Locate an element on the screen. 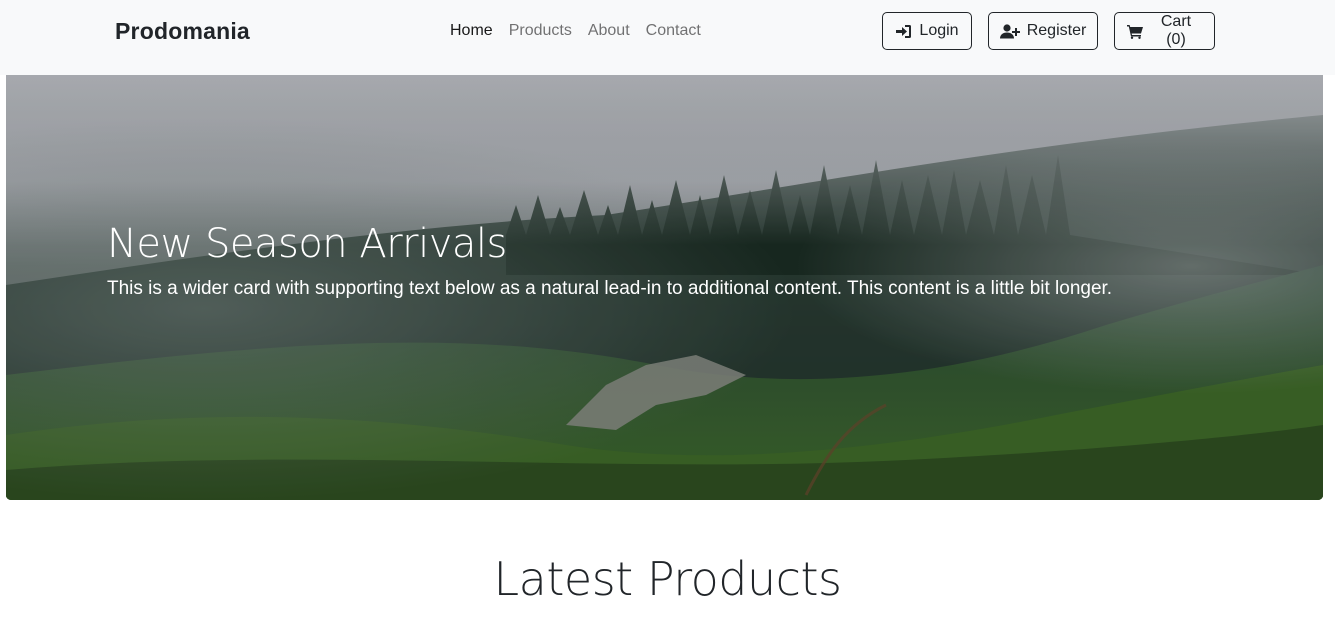 The image size is (1335, 618). shopping-cart-icon is located at coordinates (1135, 31).